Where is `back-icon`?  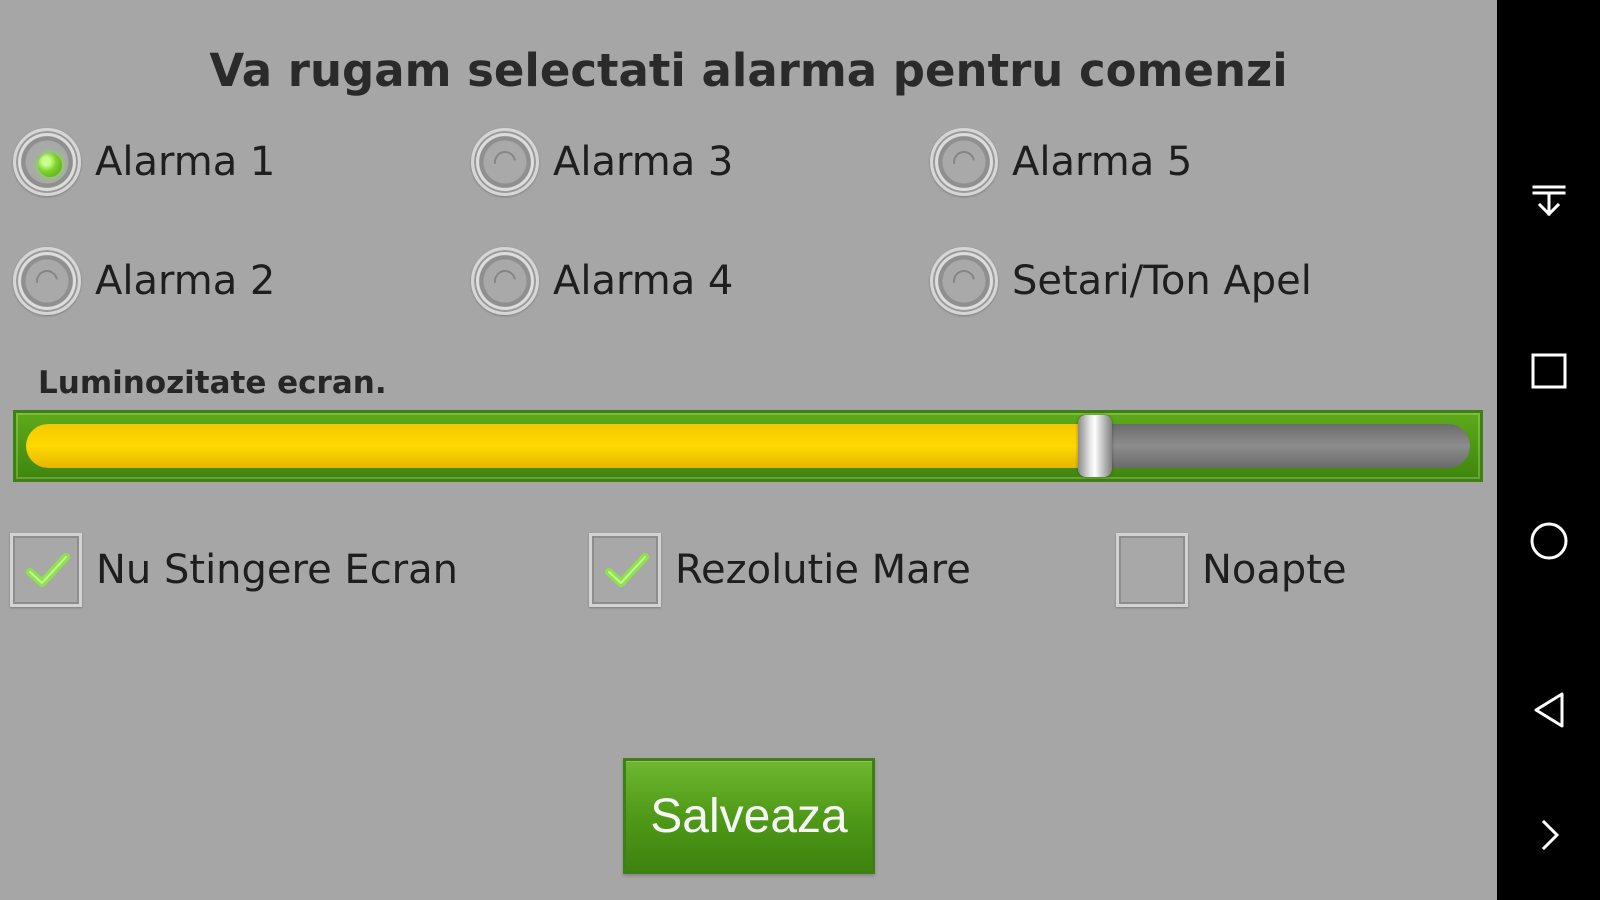
back-icon is located at coordinates (1549, 710).